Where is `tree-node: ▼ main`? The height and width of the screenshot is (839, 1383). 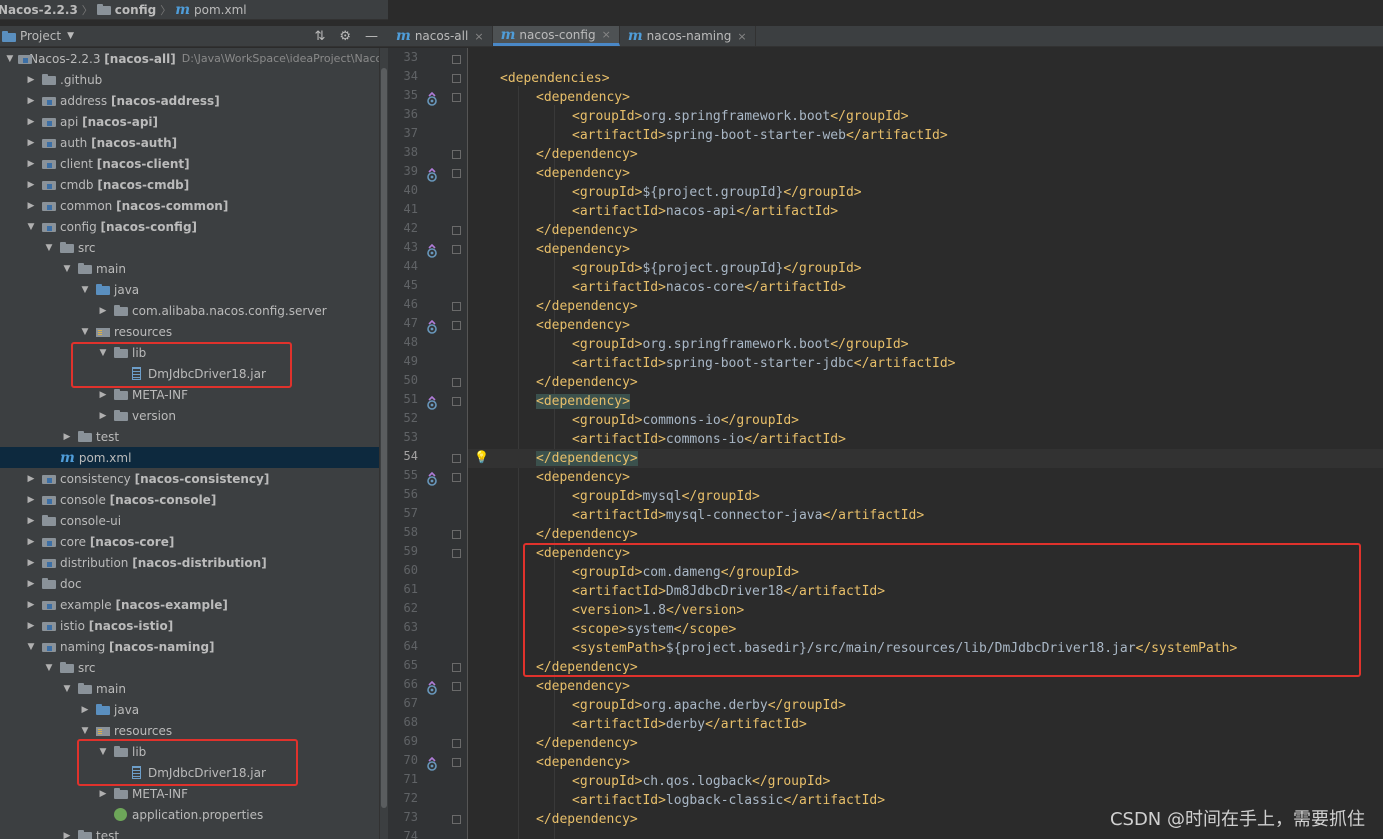
tree-node: ▼ main is located at coordinates (194, 688).